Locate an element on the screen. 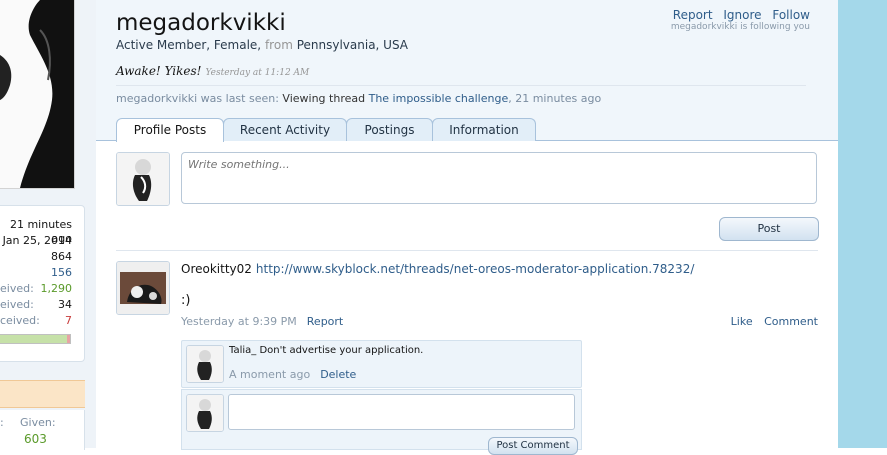  likes-header-bar is located at coordinates (42, 394).